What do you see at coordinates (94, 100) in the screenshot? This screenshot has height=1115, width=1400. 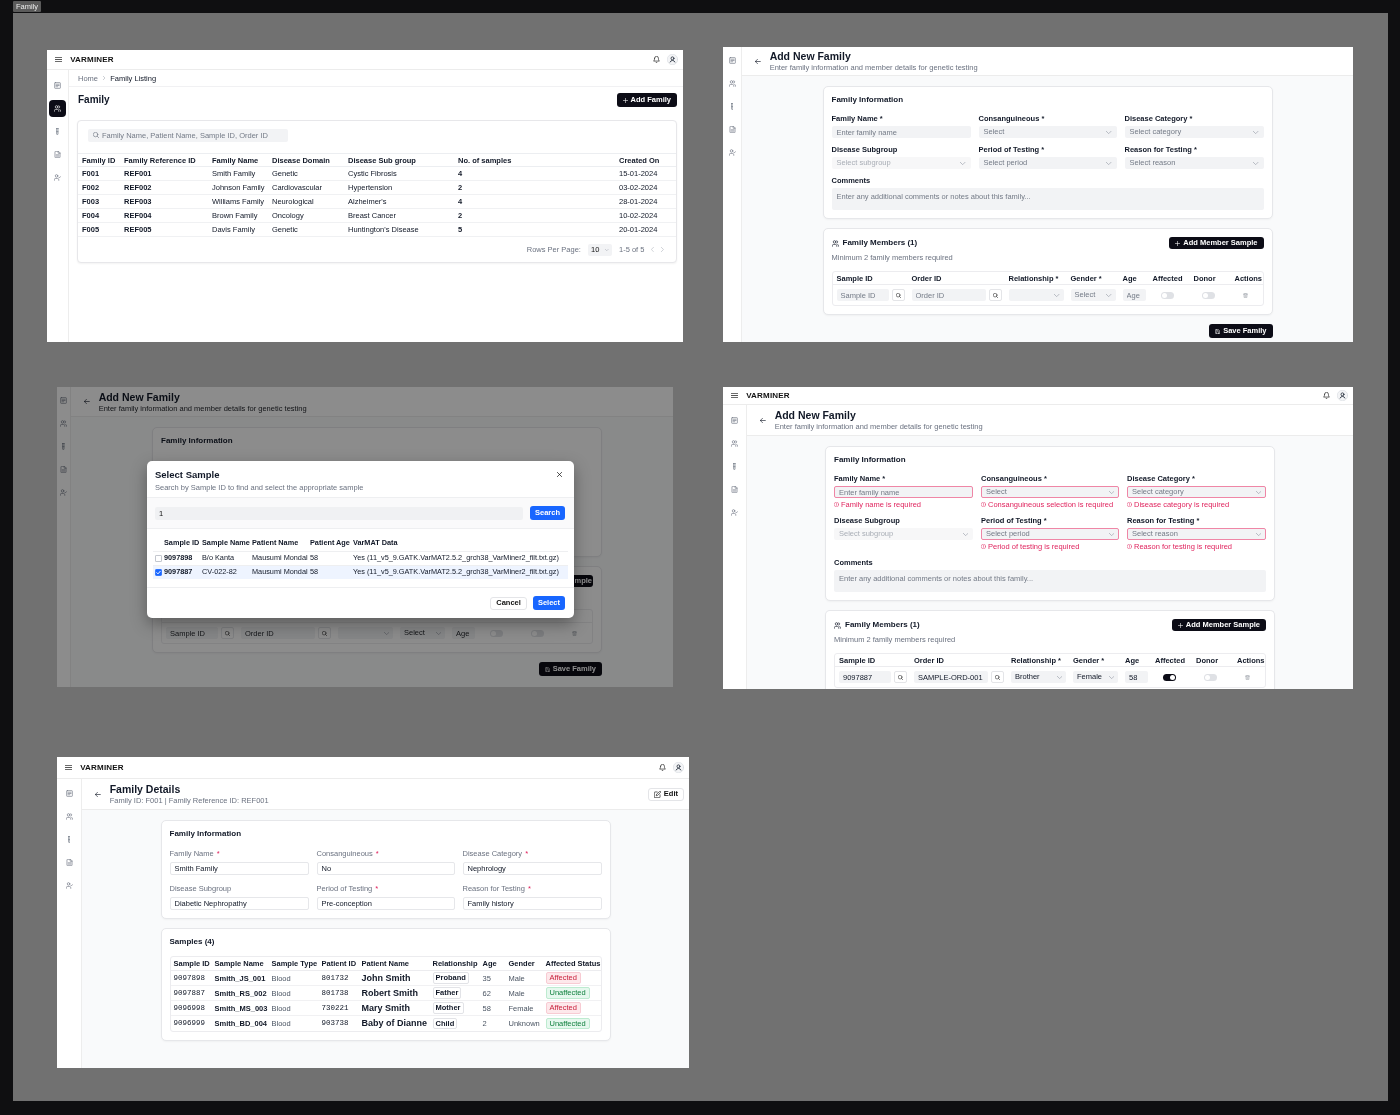 I see `page-title: Family` at bounding box center [94, 100].